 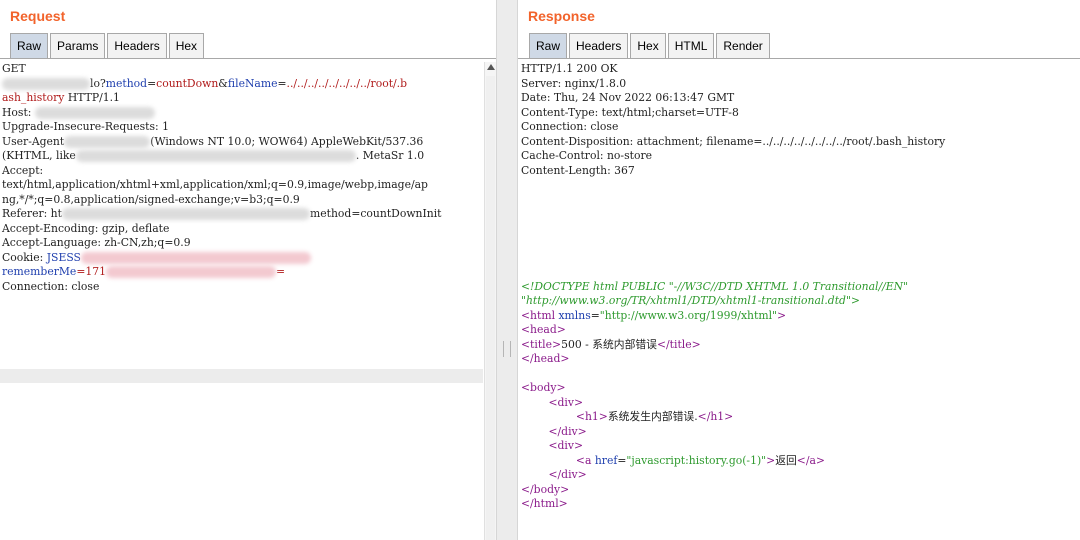 What do you see at coordinates (137, 45) in the screenshot?
I see `request-tab-headers: Headers` at bounding box center [137, 45].